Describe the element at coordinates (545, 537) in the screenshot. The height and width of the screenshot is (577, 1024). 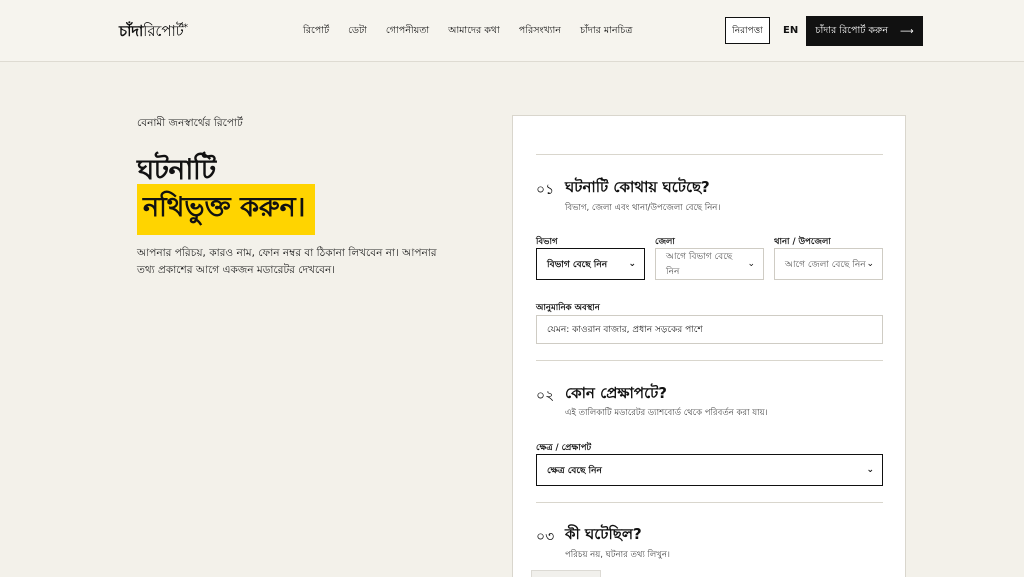
I see `section3-number: ০৩` at that location.